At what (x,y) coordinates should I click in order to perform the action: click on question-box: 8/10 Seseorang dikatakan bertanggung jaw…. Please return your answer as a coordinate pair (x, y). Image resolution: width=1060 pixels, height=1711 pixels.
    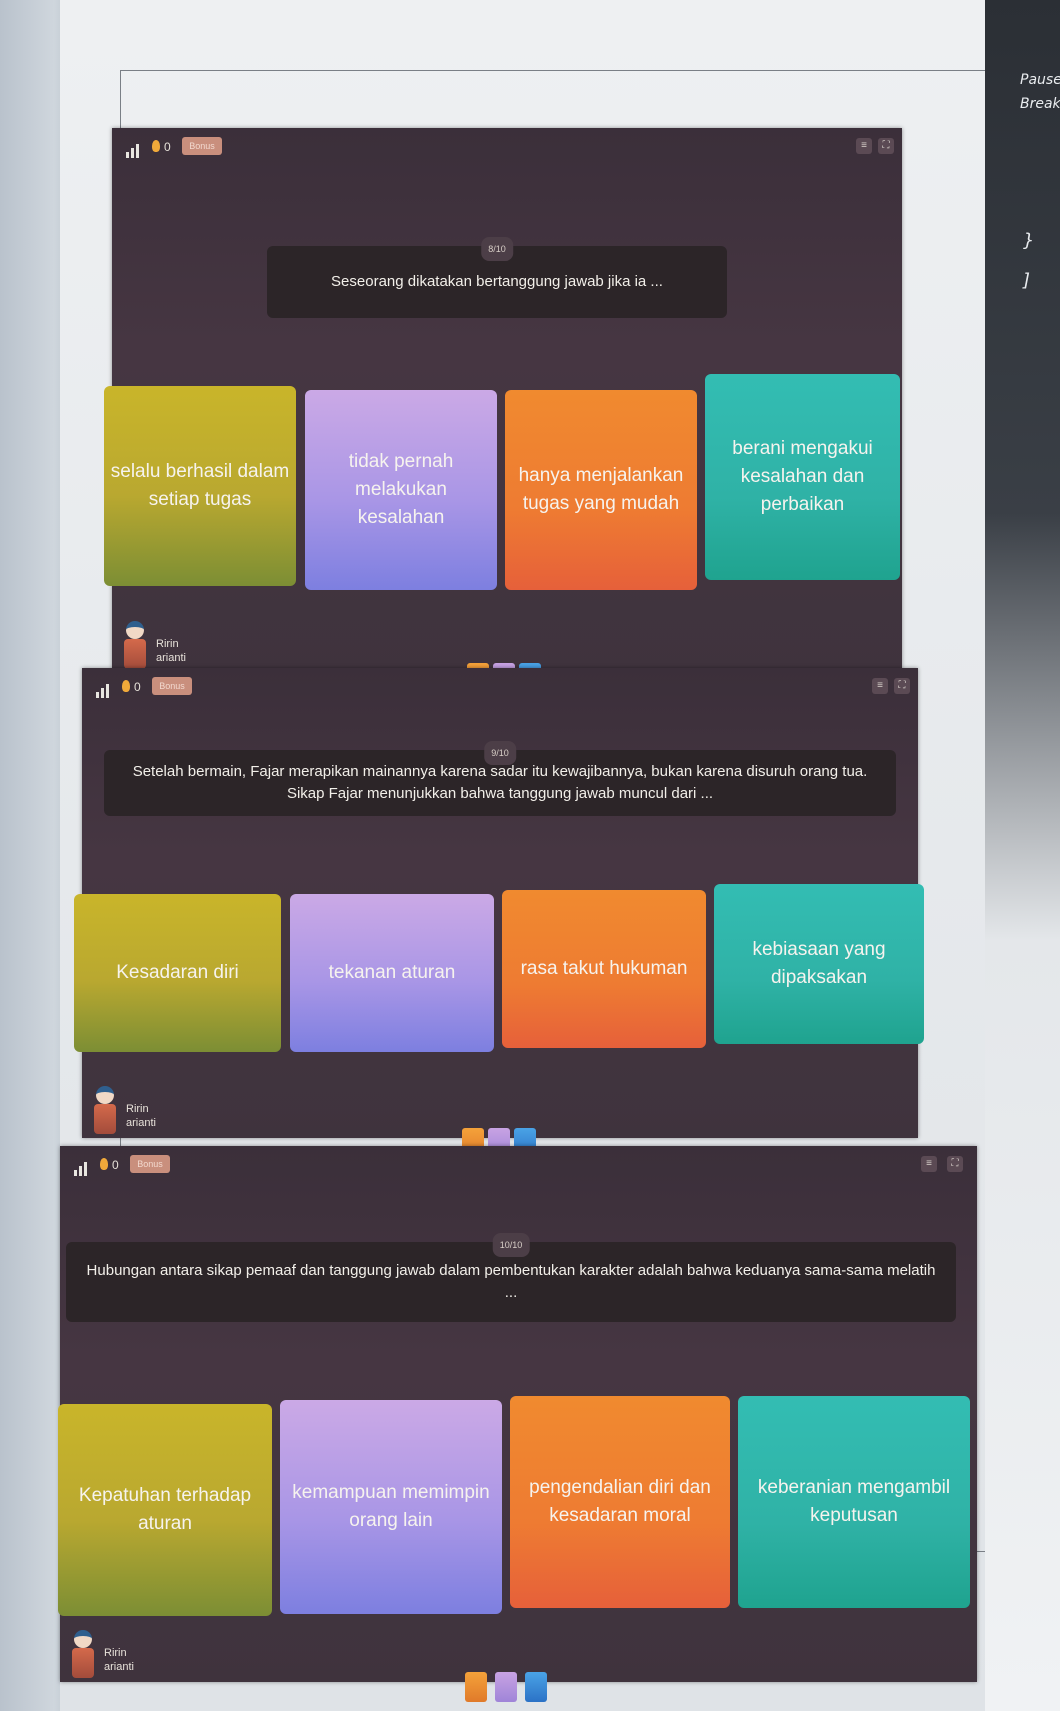
    Looking at the image, I should click on (497, 277).